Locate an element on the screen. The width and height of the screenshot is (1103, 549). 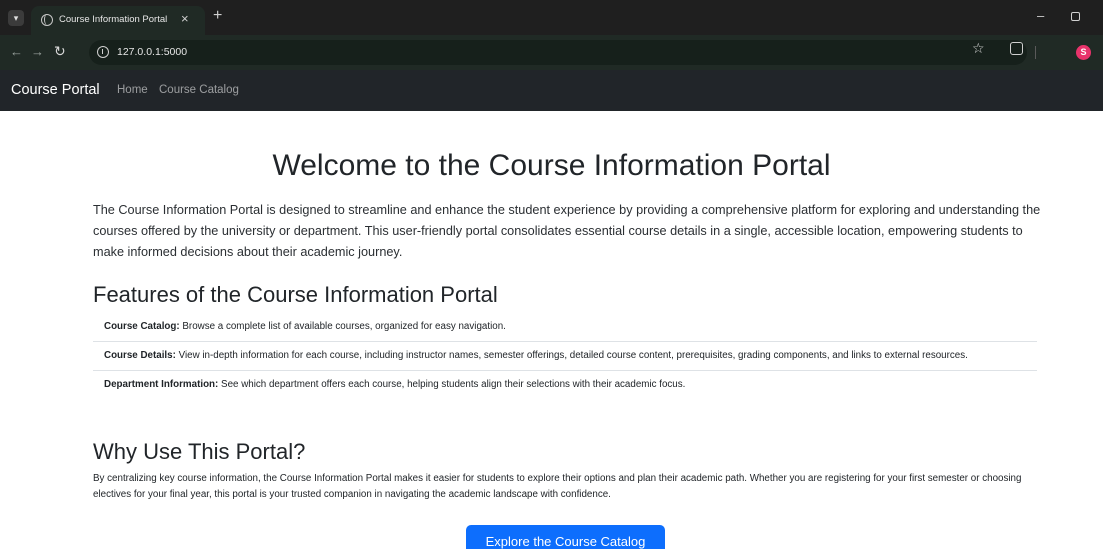
browser-toolbar: ← → ↻ 127.0.0.1:5000 ☆ S is located at coordinates (551, 52).